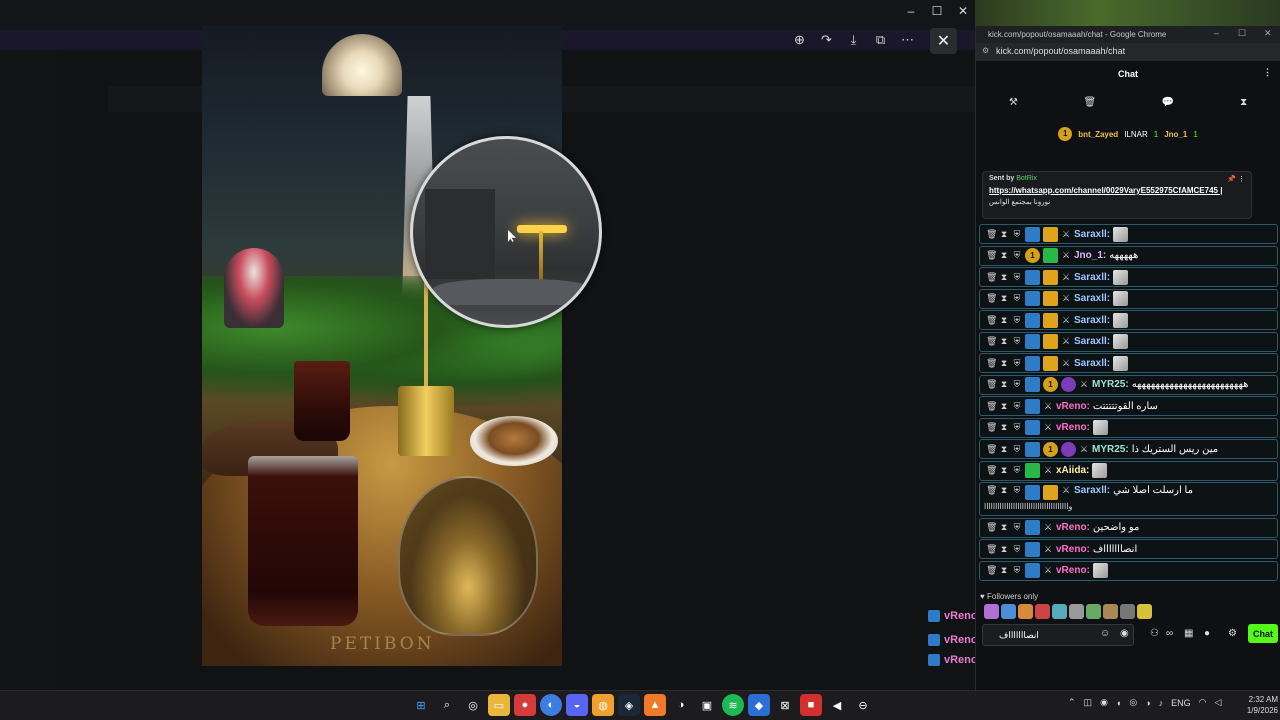 The image size is (1280, 720). Describe the element at coordinates (577, 705) in the screenshot. I see `discord-icon: ◒` at that location.